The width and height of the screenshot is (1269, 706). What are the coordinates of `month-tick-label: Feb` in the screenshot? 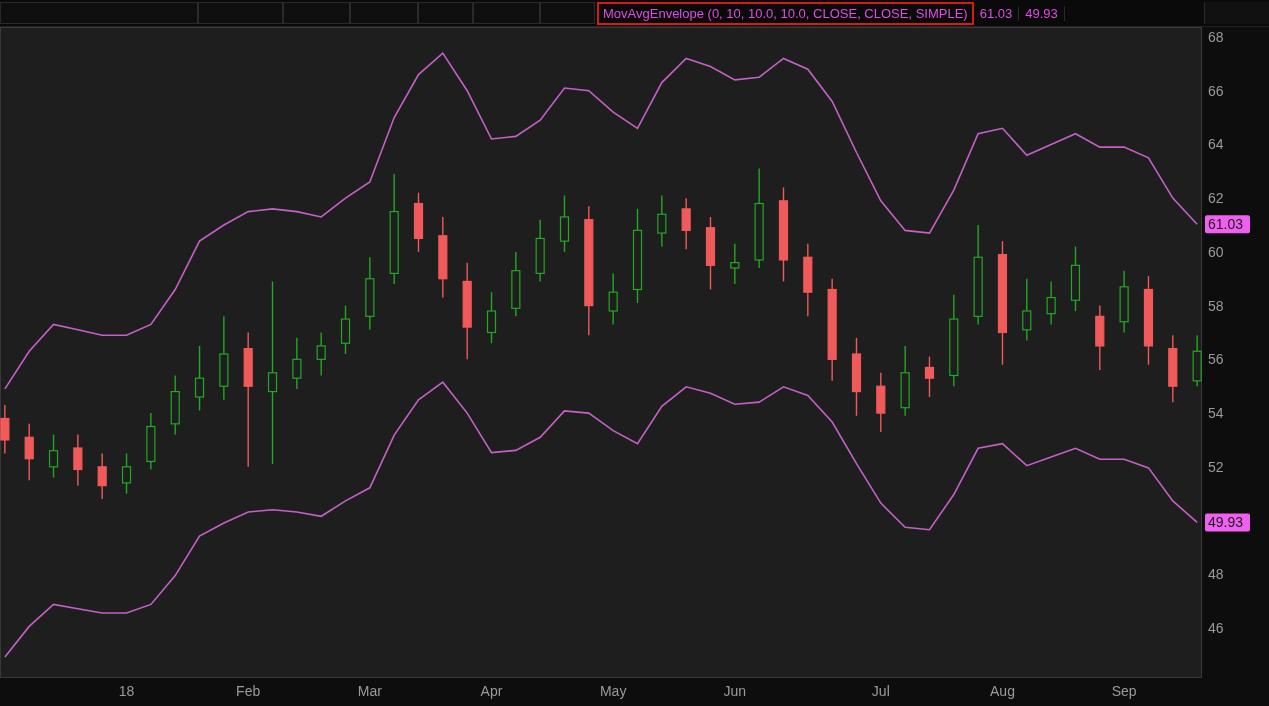 It's located at (248, 691).